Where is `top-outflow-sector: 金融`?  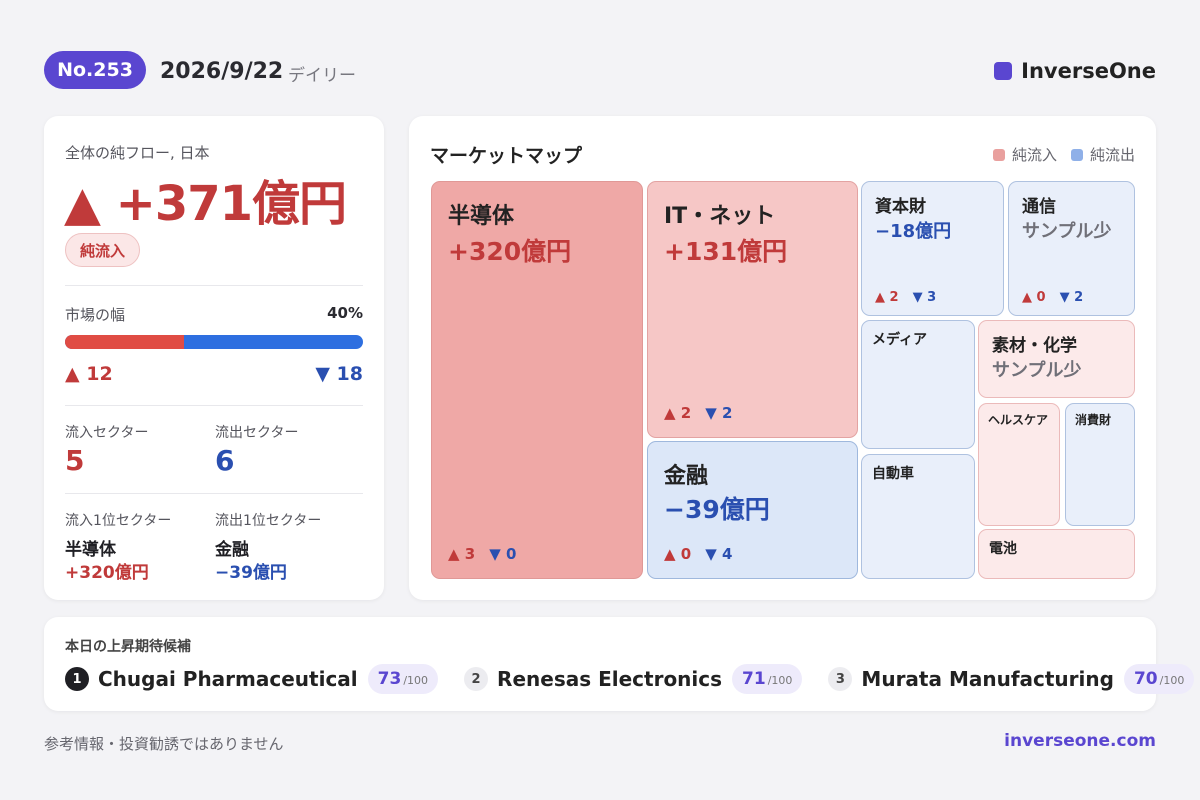 top-outflow-sector: 金融 is located at coordinates (232, 550).